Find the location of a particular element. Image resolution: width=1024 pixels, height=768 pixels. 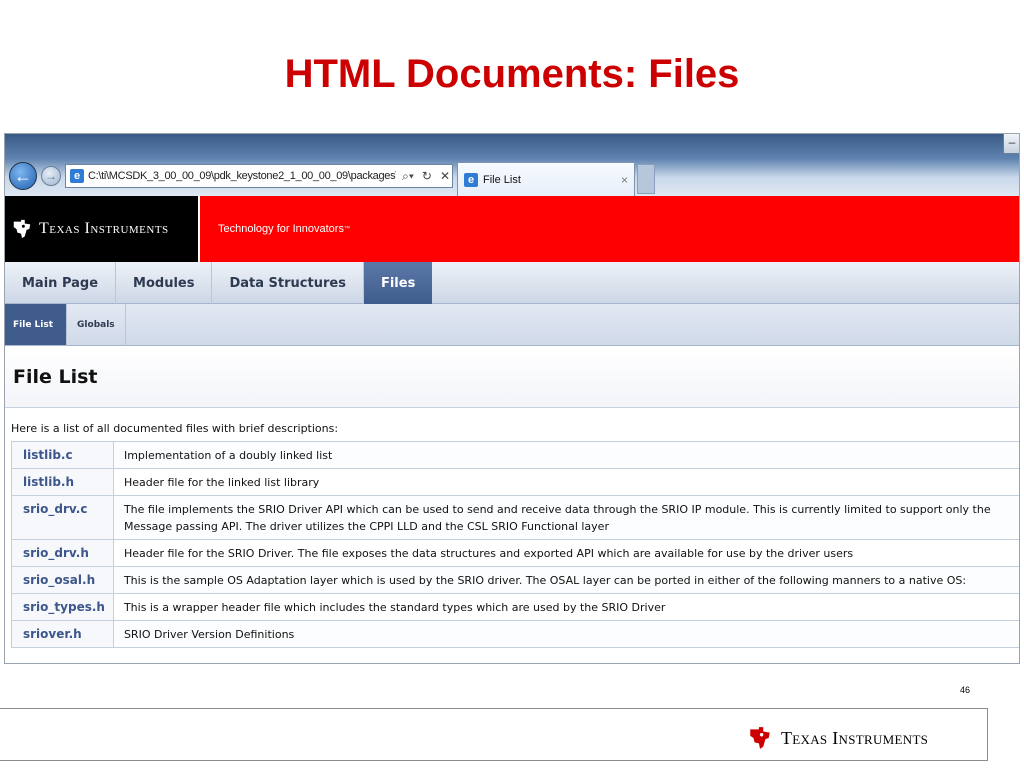

tab-modules: Modules is located at coordinates (164, 283).